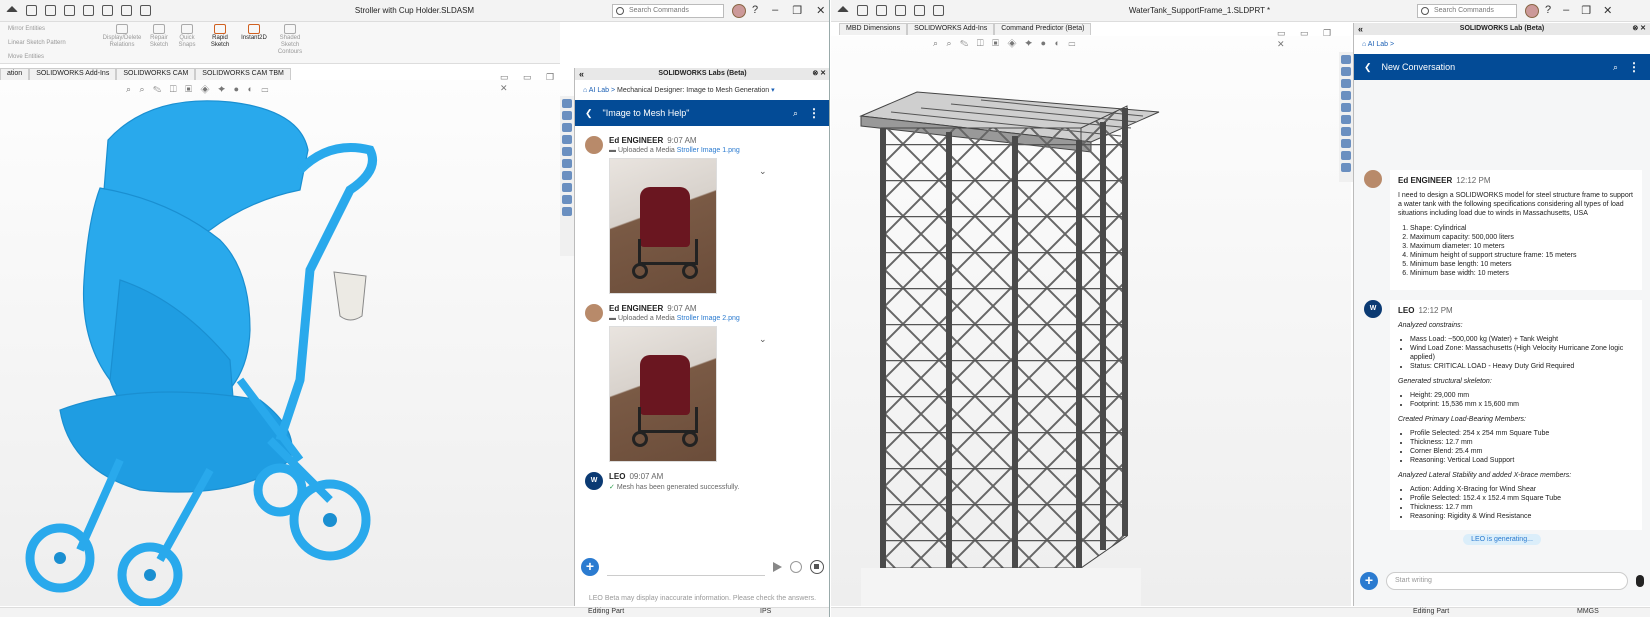 The width and height of the screenshot is (1650, 617). I want to click on send-icon, so click(777, 567).